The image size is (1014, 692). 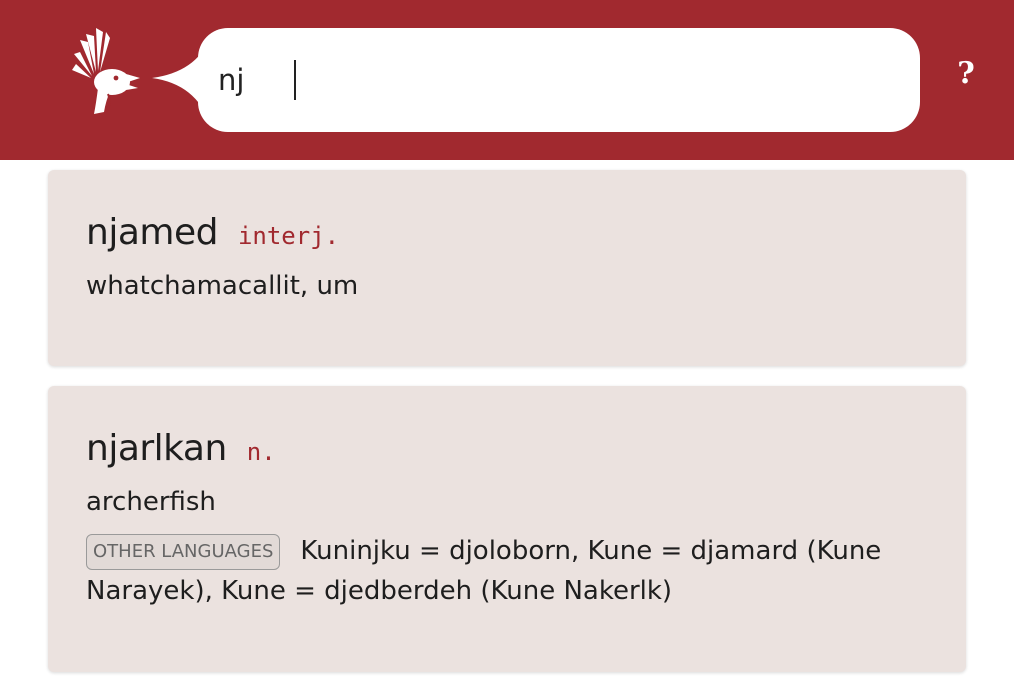 I want to click on search-box, so click(x=559, y=80).